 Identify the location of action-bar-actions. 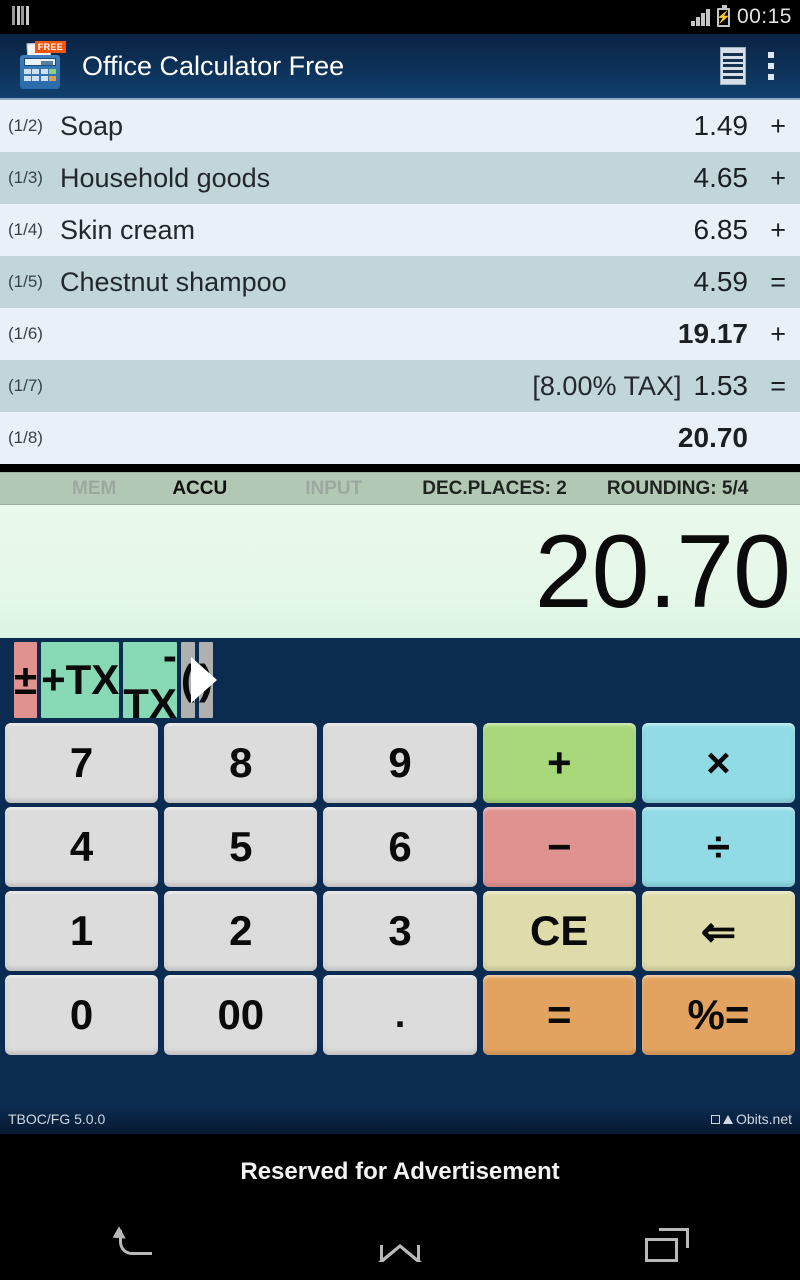
(760, 66).